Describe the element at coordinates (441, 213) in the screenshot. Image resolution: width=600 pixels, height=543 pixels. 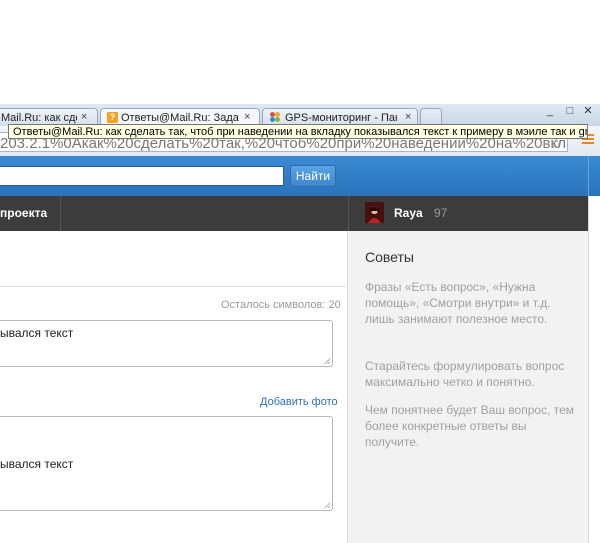
I see `user-points: 97` at that location.